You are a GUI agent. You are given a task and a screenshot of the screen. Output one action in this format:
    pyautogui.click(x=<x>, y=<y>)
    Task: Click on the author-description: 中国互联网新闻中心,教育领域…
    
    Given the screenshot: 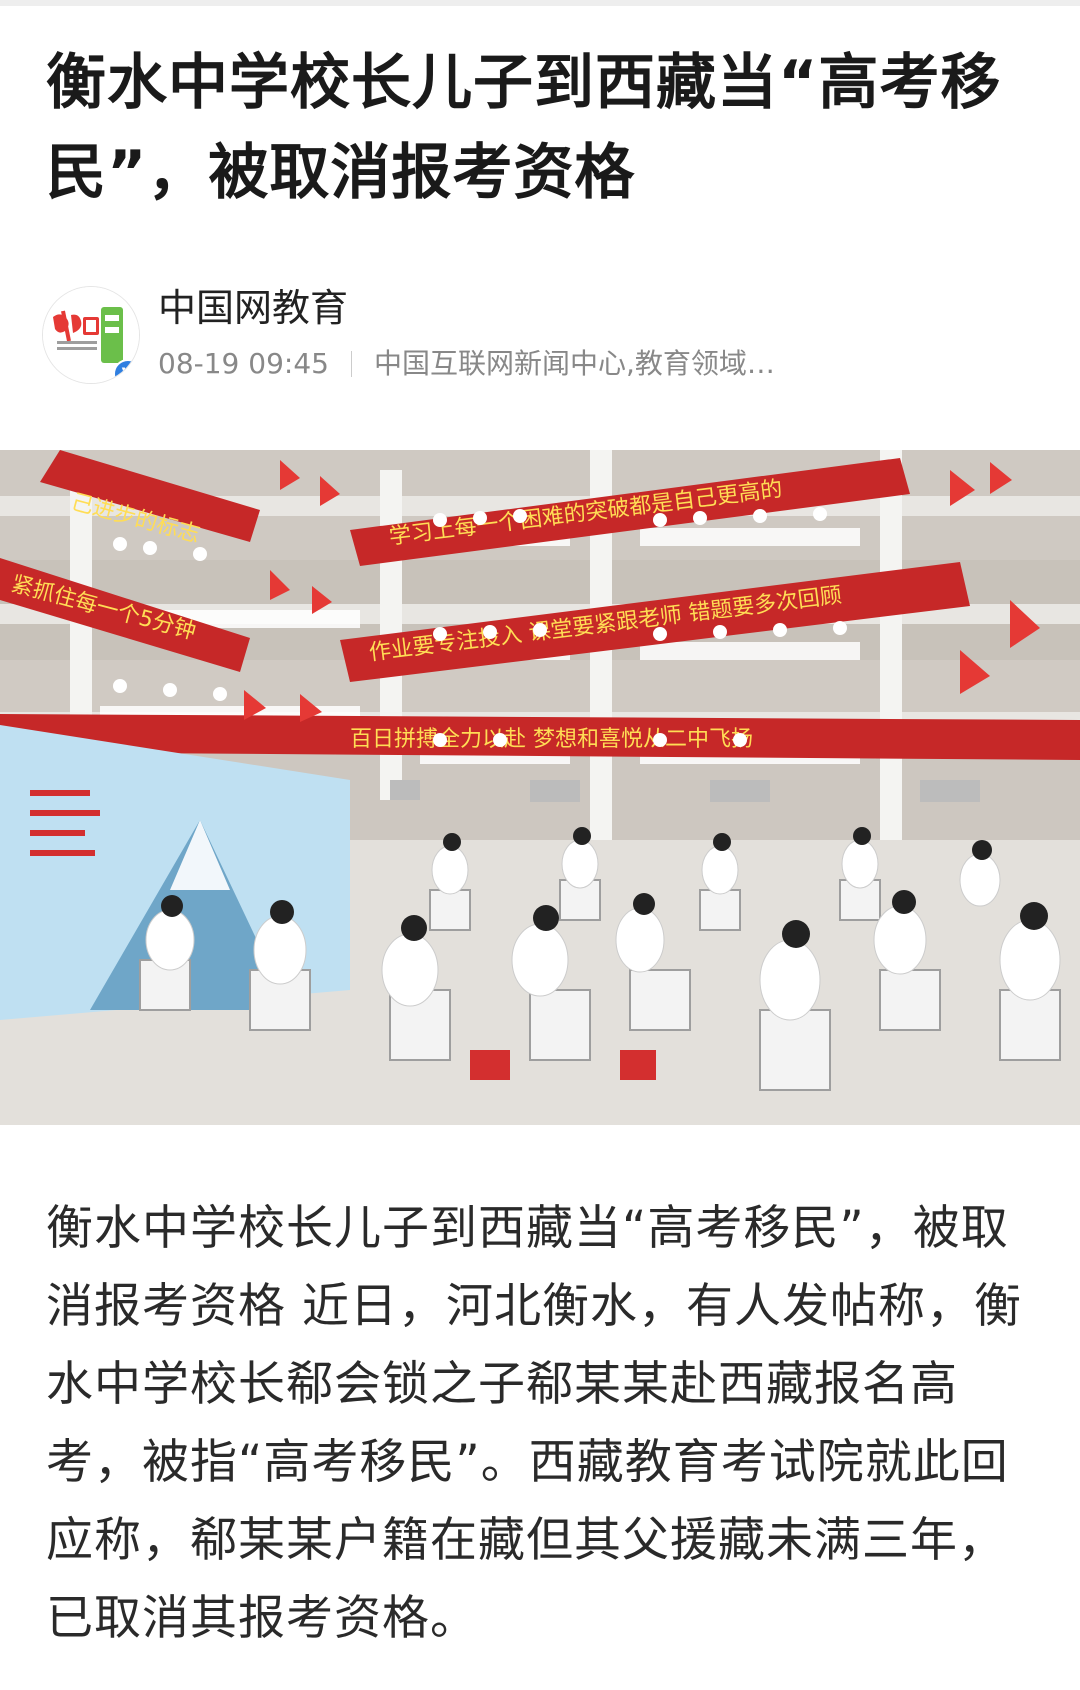 What is the action you would take?
    pyautogui.click(x=574, y=363)
    